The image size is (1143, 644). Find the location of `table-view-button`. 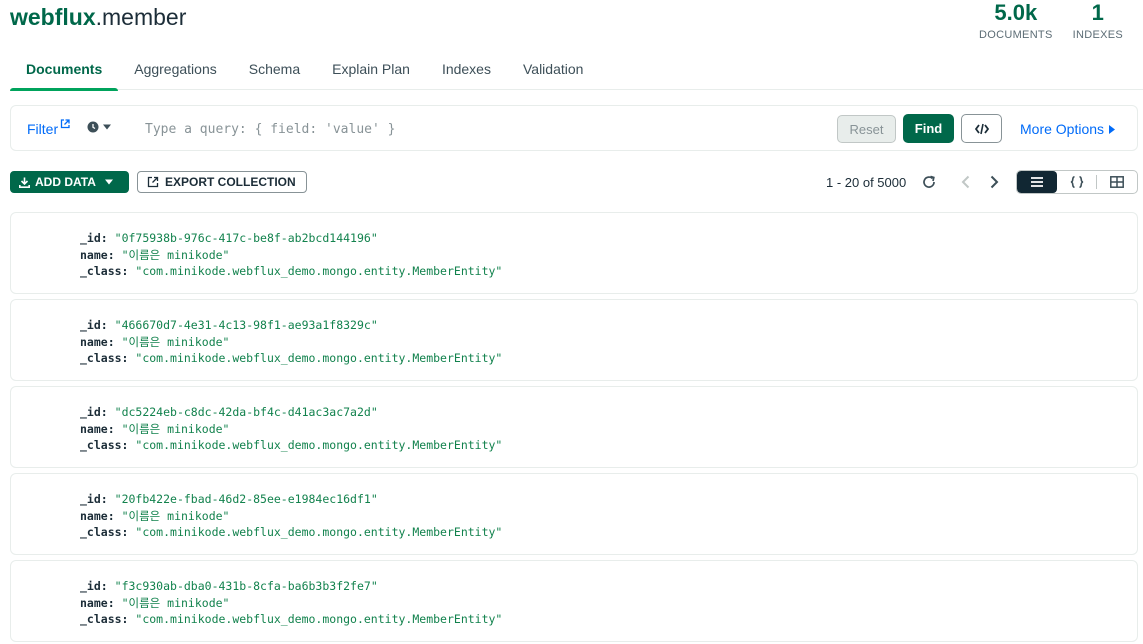

table-view-button is located at coordinates (1117, 182).